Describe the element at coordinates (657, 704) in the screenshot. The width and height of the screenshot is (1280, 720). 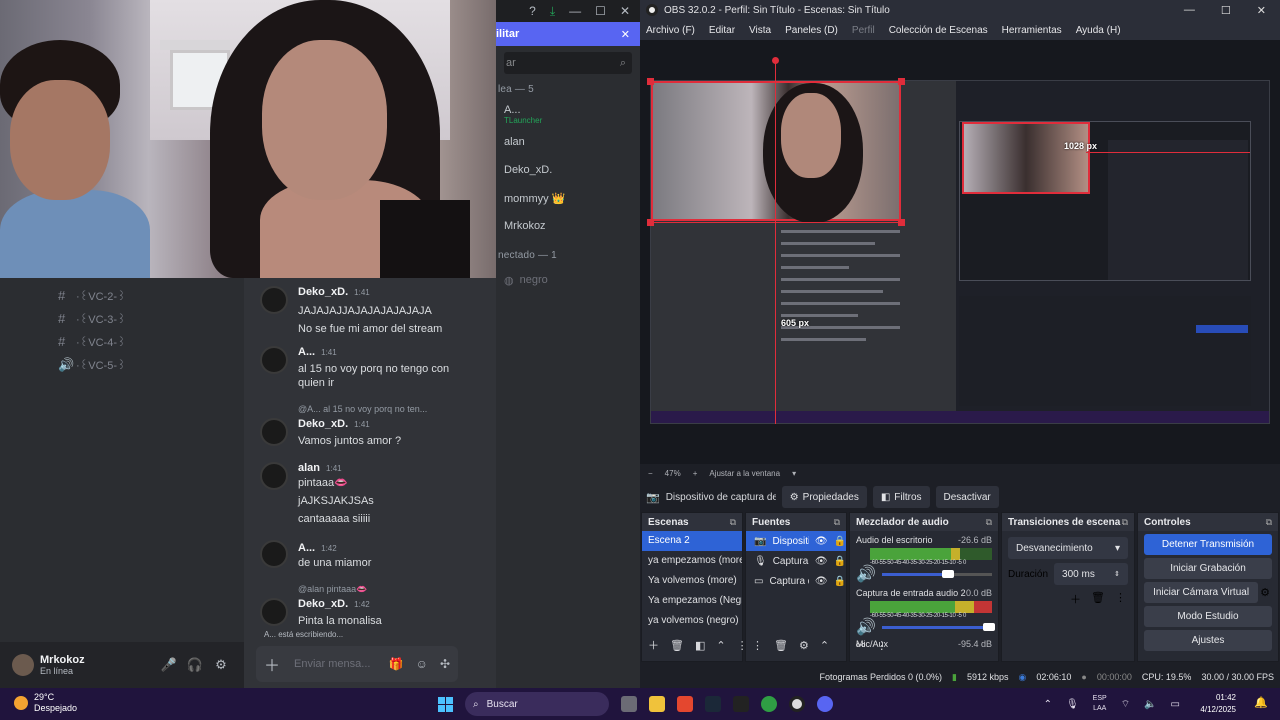
I see `file-explorer-icon` at that location.